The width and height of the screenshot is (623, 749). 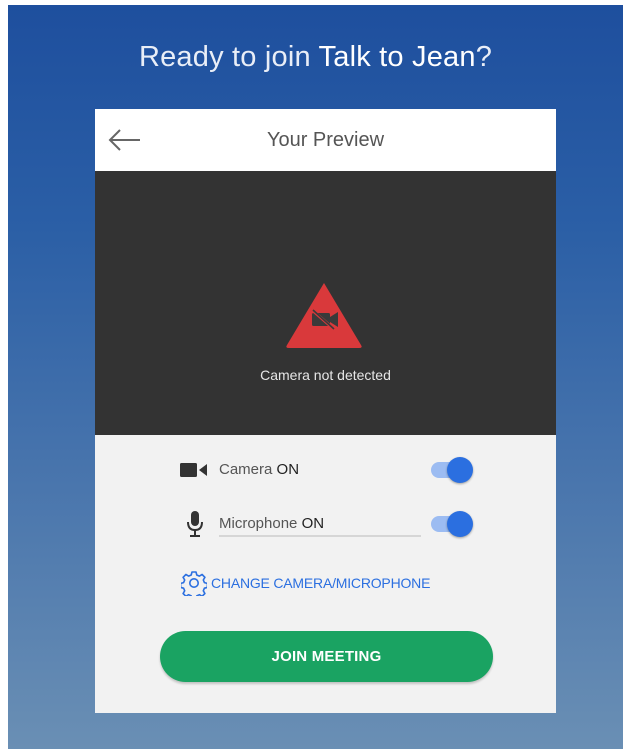 I want to click on microphone-setting-row: Microphone ON, so click(x=325, y=524).